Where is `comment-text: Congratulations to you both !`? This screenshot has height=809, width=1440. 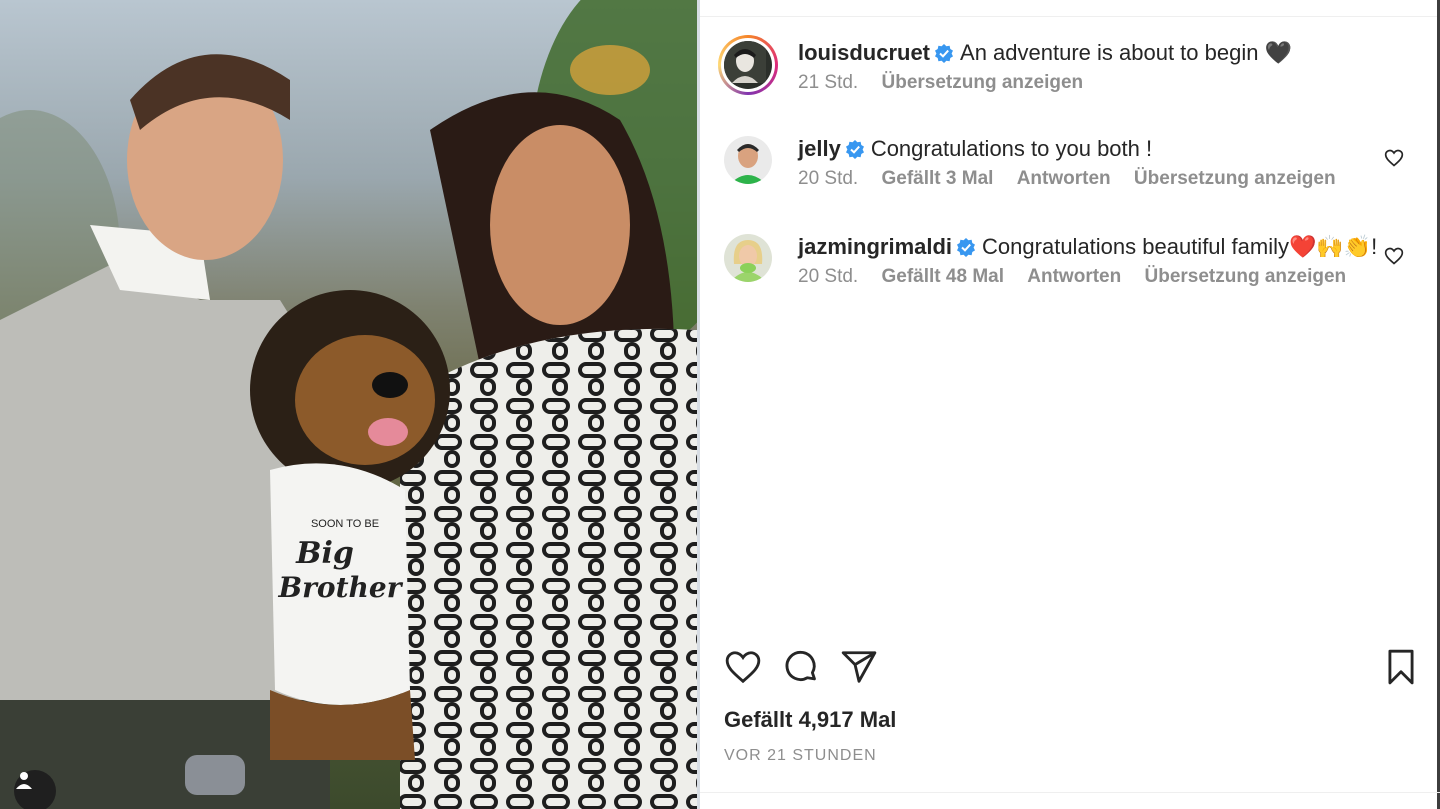 comment-text: Congratulations to you both ! is located at coordinates (1011, 148).